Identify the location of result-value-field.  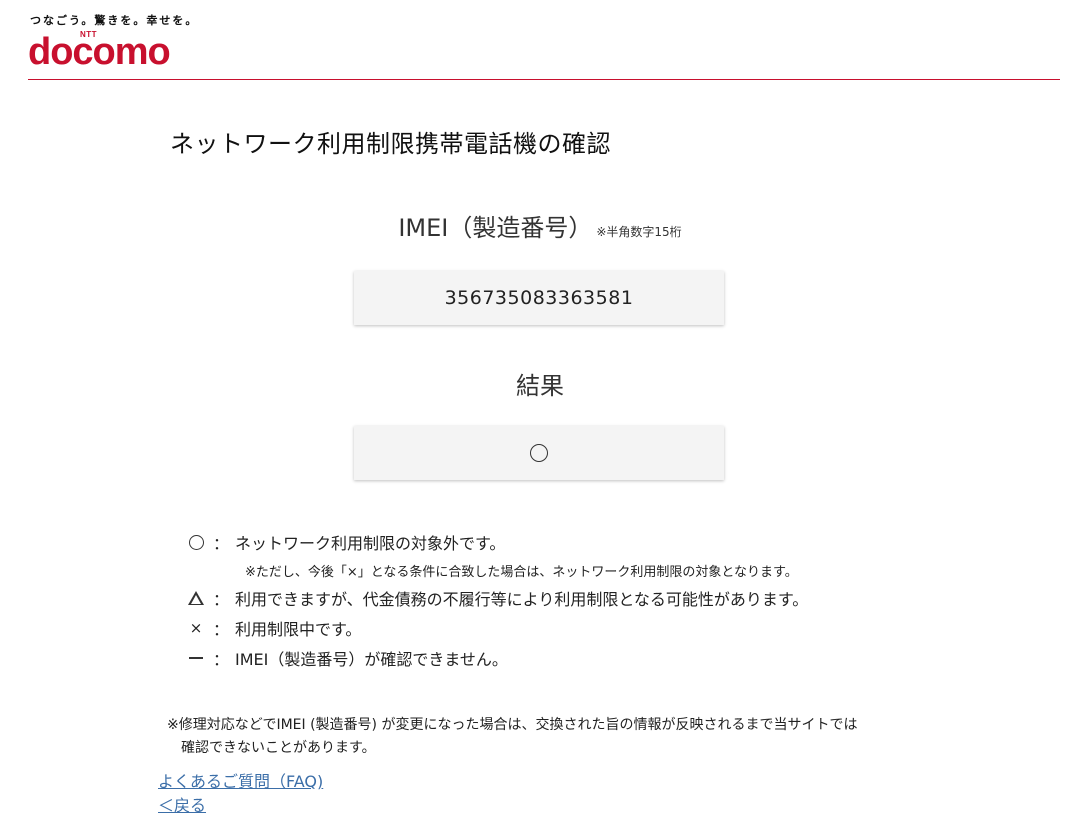
(539, 453).